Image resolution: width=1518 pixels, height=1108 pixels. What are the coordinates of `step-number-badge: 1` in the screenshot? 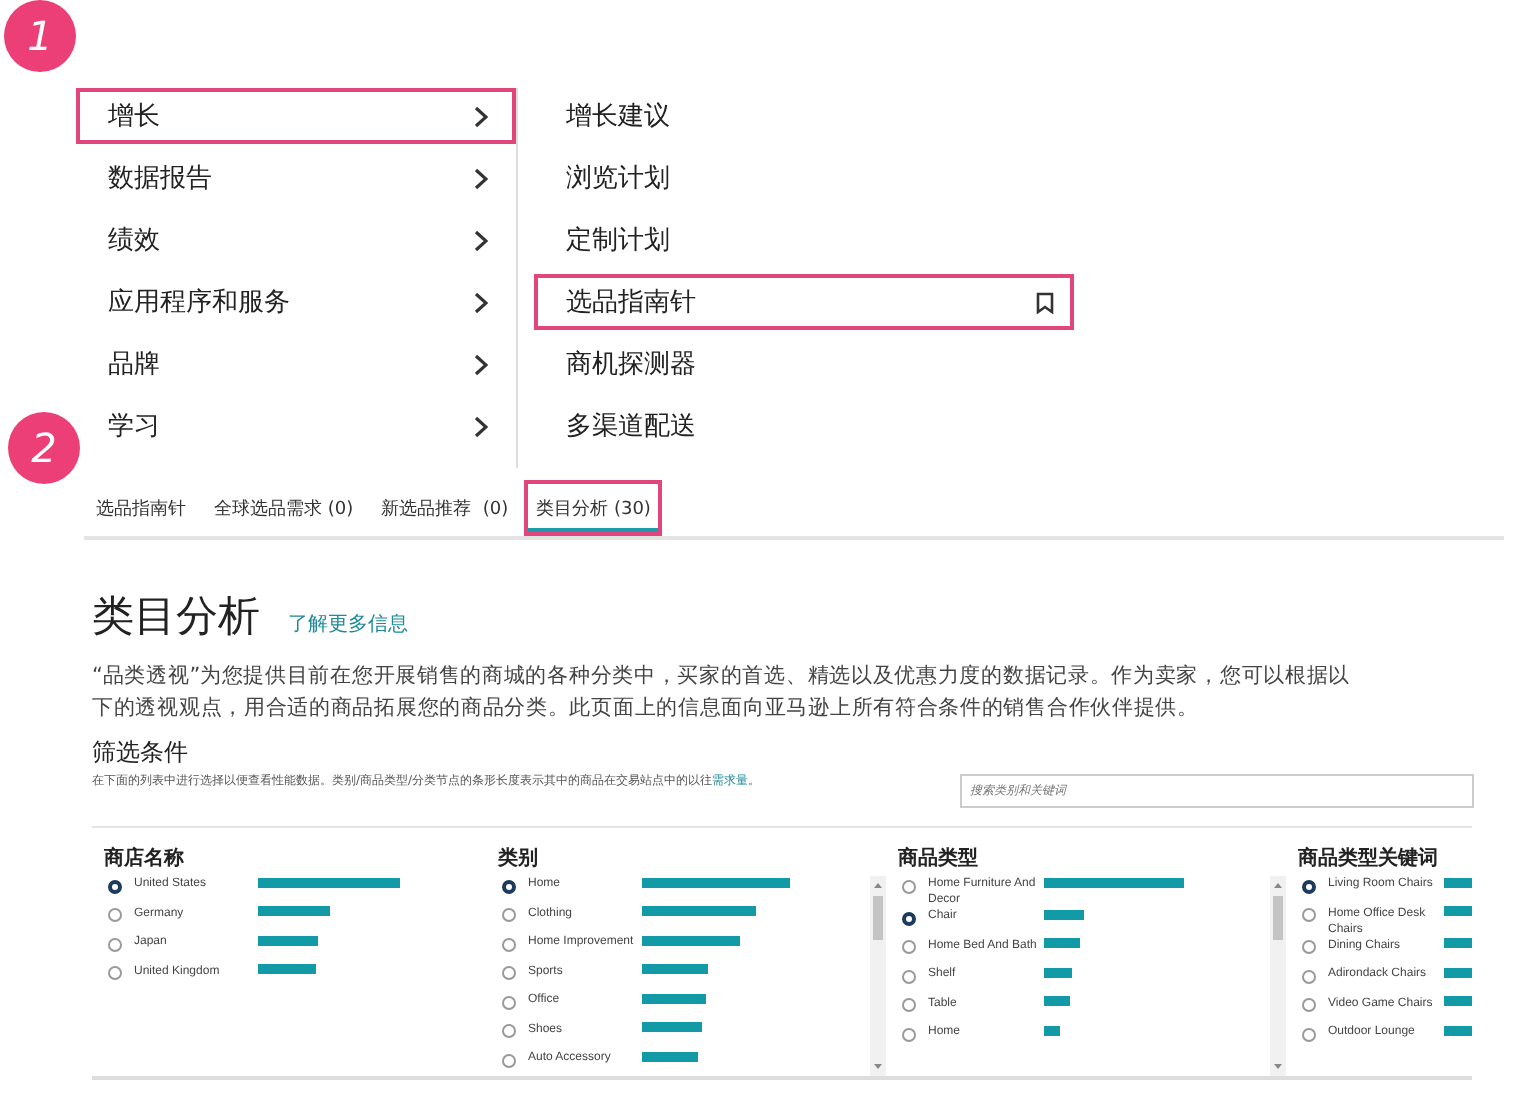 It's located at (40, 36).